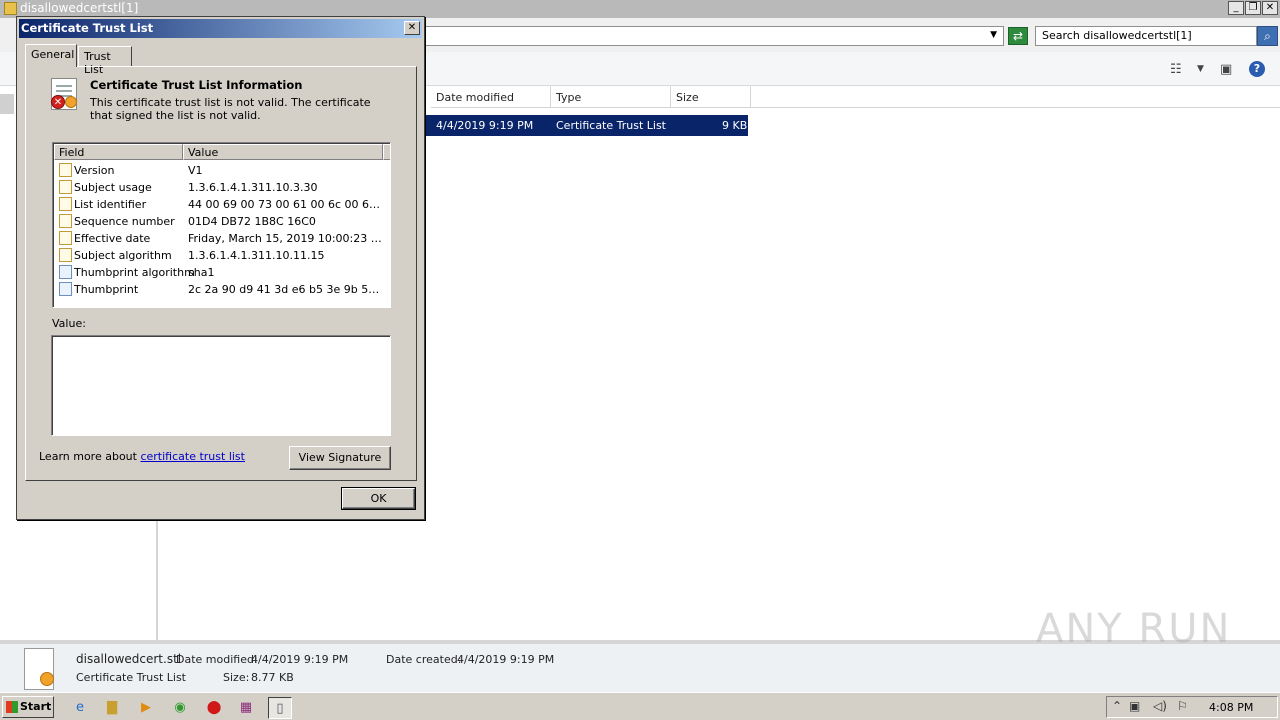 This screenshot has height=720, width=1280. Describe the element at coordinates (611, 125) in the screenshot. I see `file-type: Certificate Trust List` at that location.